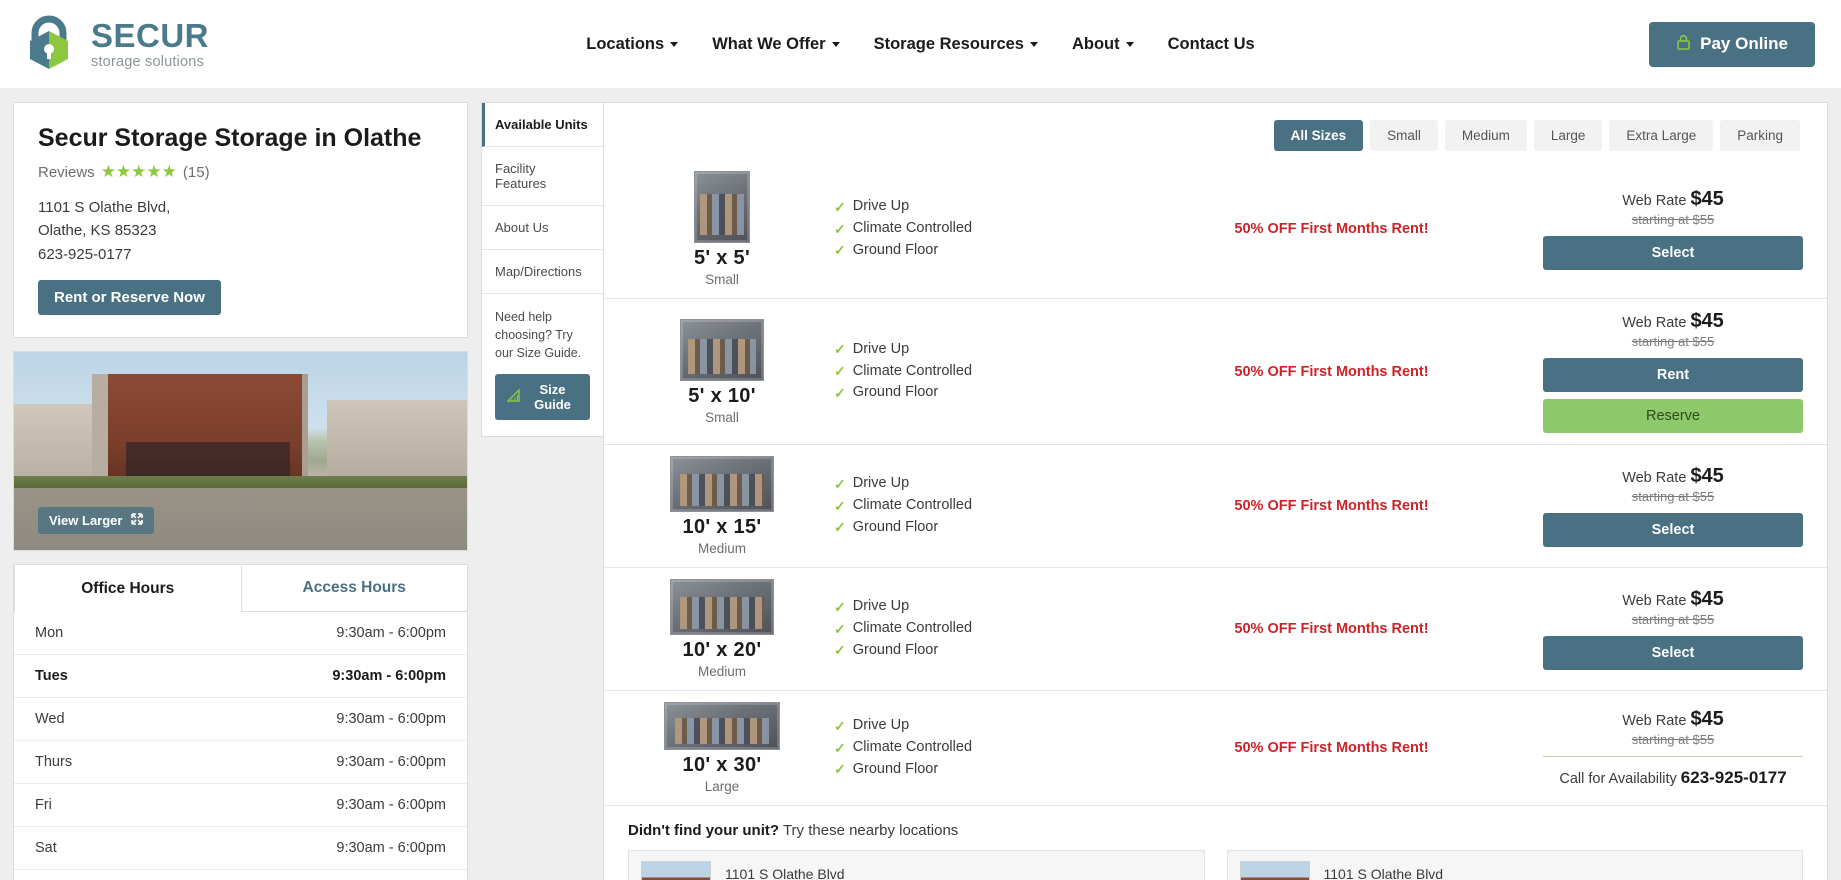  I want to click on filter-all-sizes: All Sizes, so click(1318, 135).